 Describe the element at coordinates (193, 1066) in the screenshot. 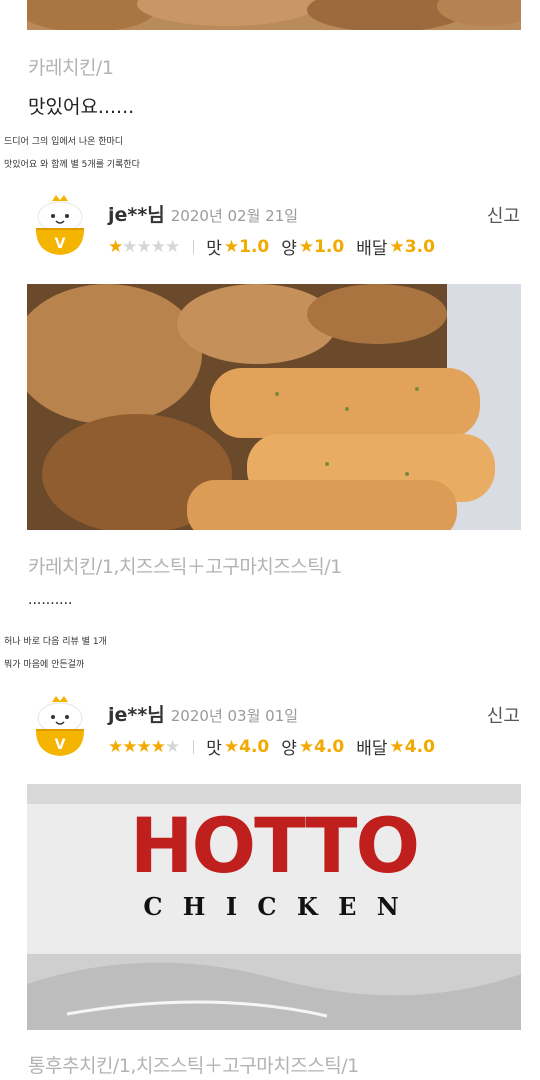

I see `menu-summary: 통후추치킨/1,치즈스틱＋고구마치즈스틱/1` at that location.